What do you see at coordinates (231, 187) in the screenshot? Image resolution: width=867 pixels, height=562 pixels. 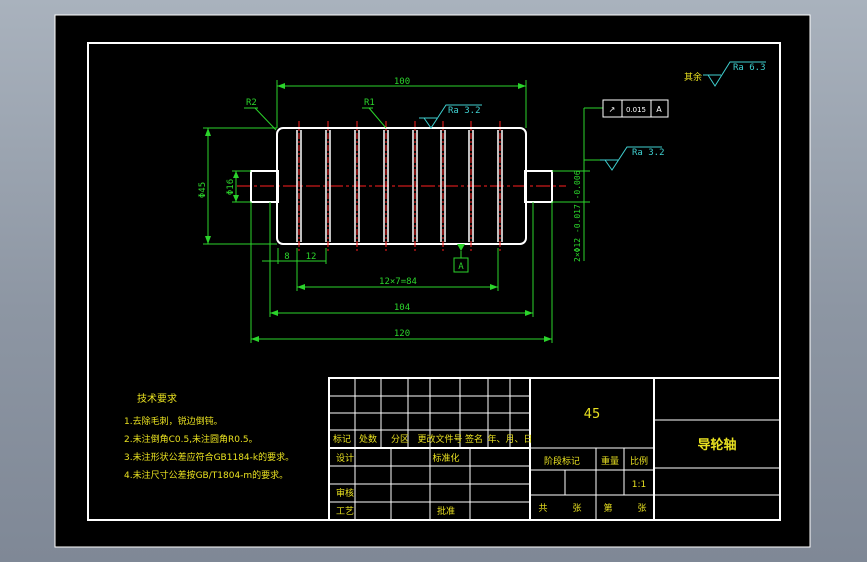 I see `dim-phi16: Φ16` at bounding box center [231, 187].